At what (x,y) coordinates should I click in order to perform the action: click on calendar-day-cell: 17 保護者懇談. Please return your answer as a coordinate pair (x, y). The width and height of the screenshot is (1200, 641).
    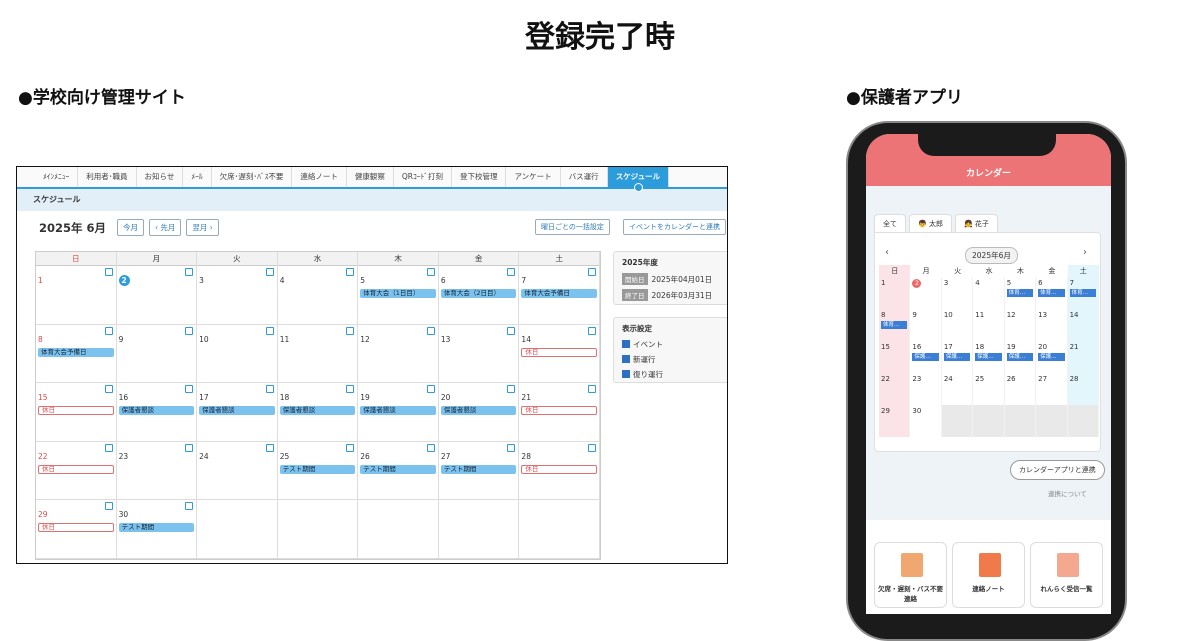
    Looking at the image, I should click on (237, 412).